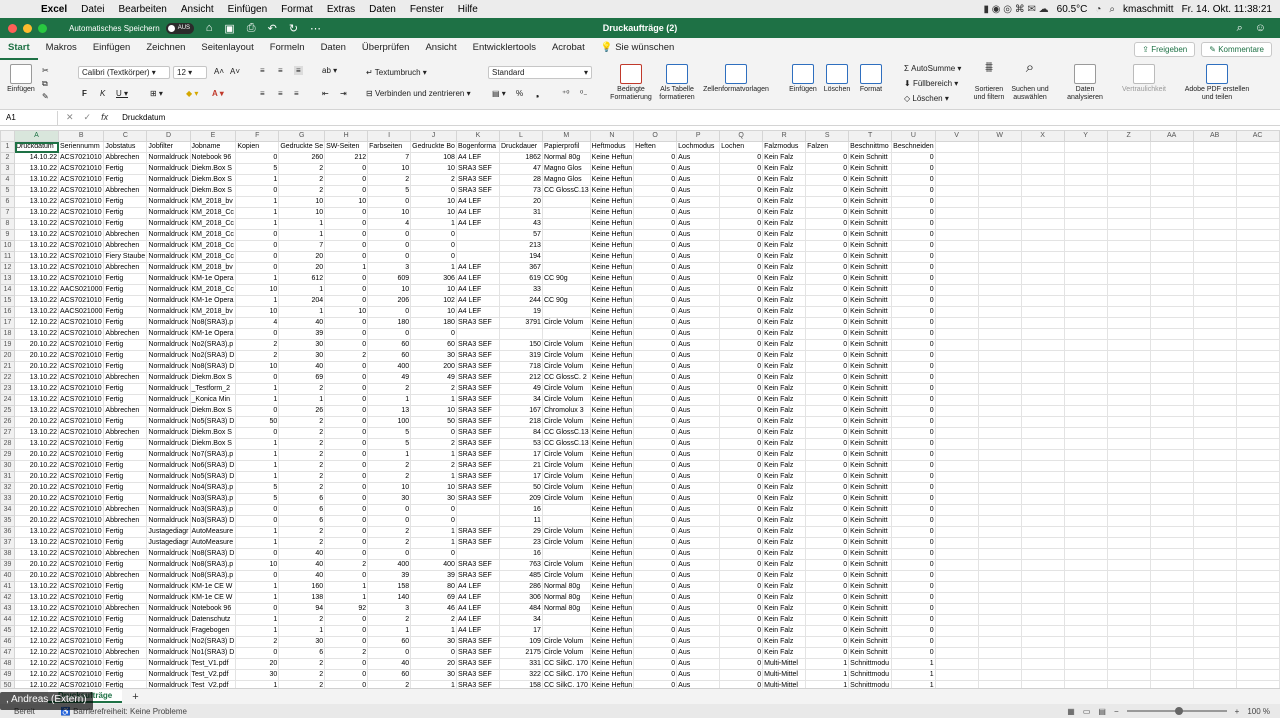  I want to click on wifi-icon: ◔, so click(1098, 9).